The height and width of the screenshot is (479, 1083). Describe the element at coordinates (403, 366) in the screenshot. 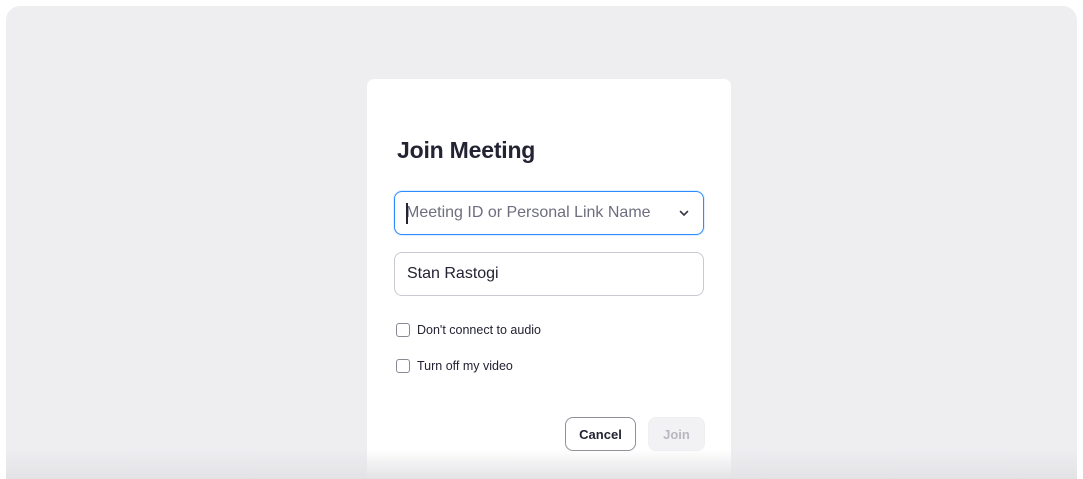

I see `video-off-checkbox` at that location.